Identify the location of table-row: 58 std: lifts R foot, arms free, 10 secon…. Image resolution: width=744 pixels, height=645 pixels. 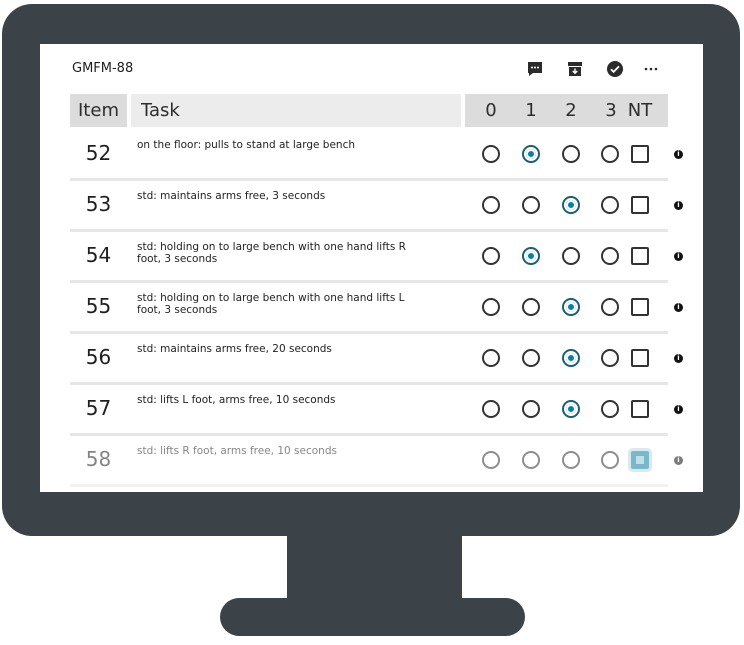
(376, 462).